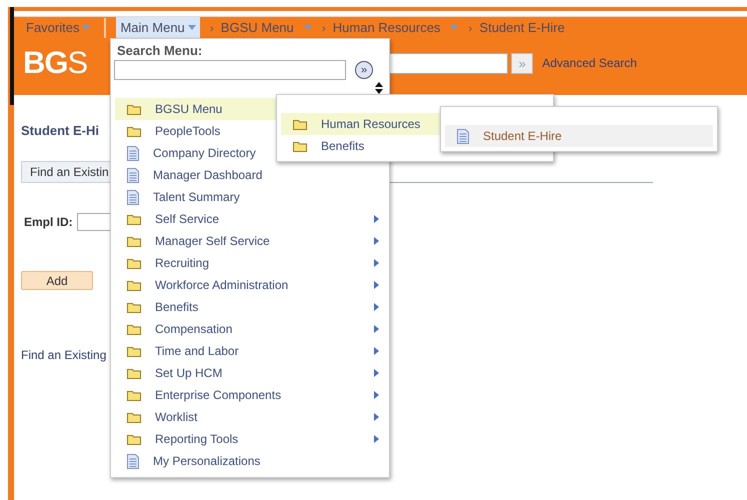 The image size is (747, 500). Describe the element at coordinates (250, 439) in the screenshot. I see `menu-item: Reporting Tools` at that location.